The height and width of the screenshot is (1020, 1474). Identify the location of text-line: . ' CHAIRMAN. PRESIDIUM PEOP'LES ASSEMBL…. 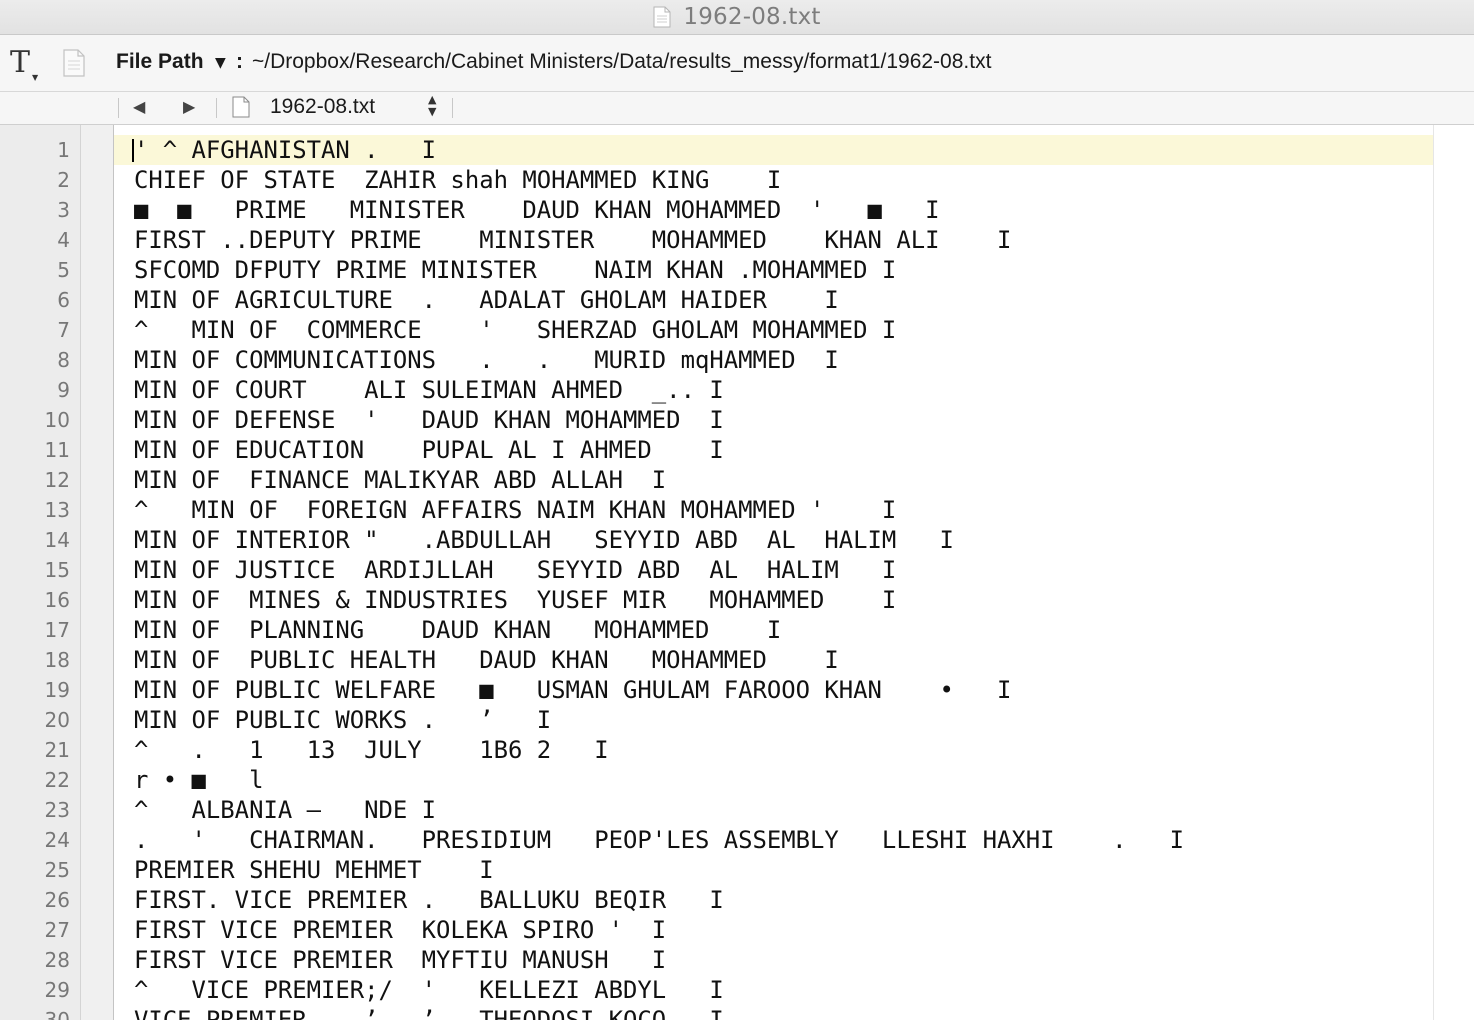
(779, 840).